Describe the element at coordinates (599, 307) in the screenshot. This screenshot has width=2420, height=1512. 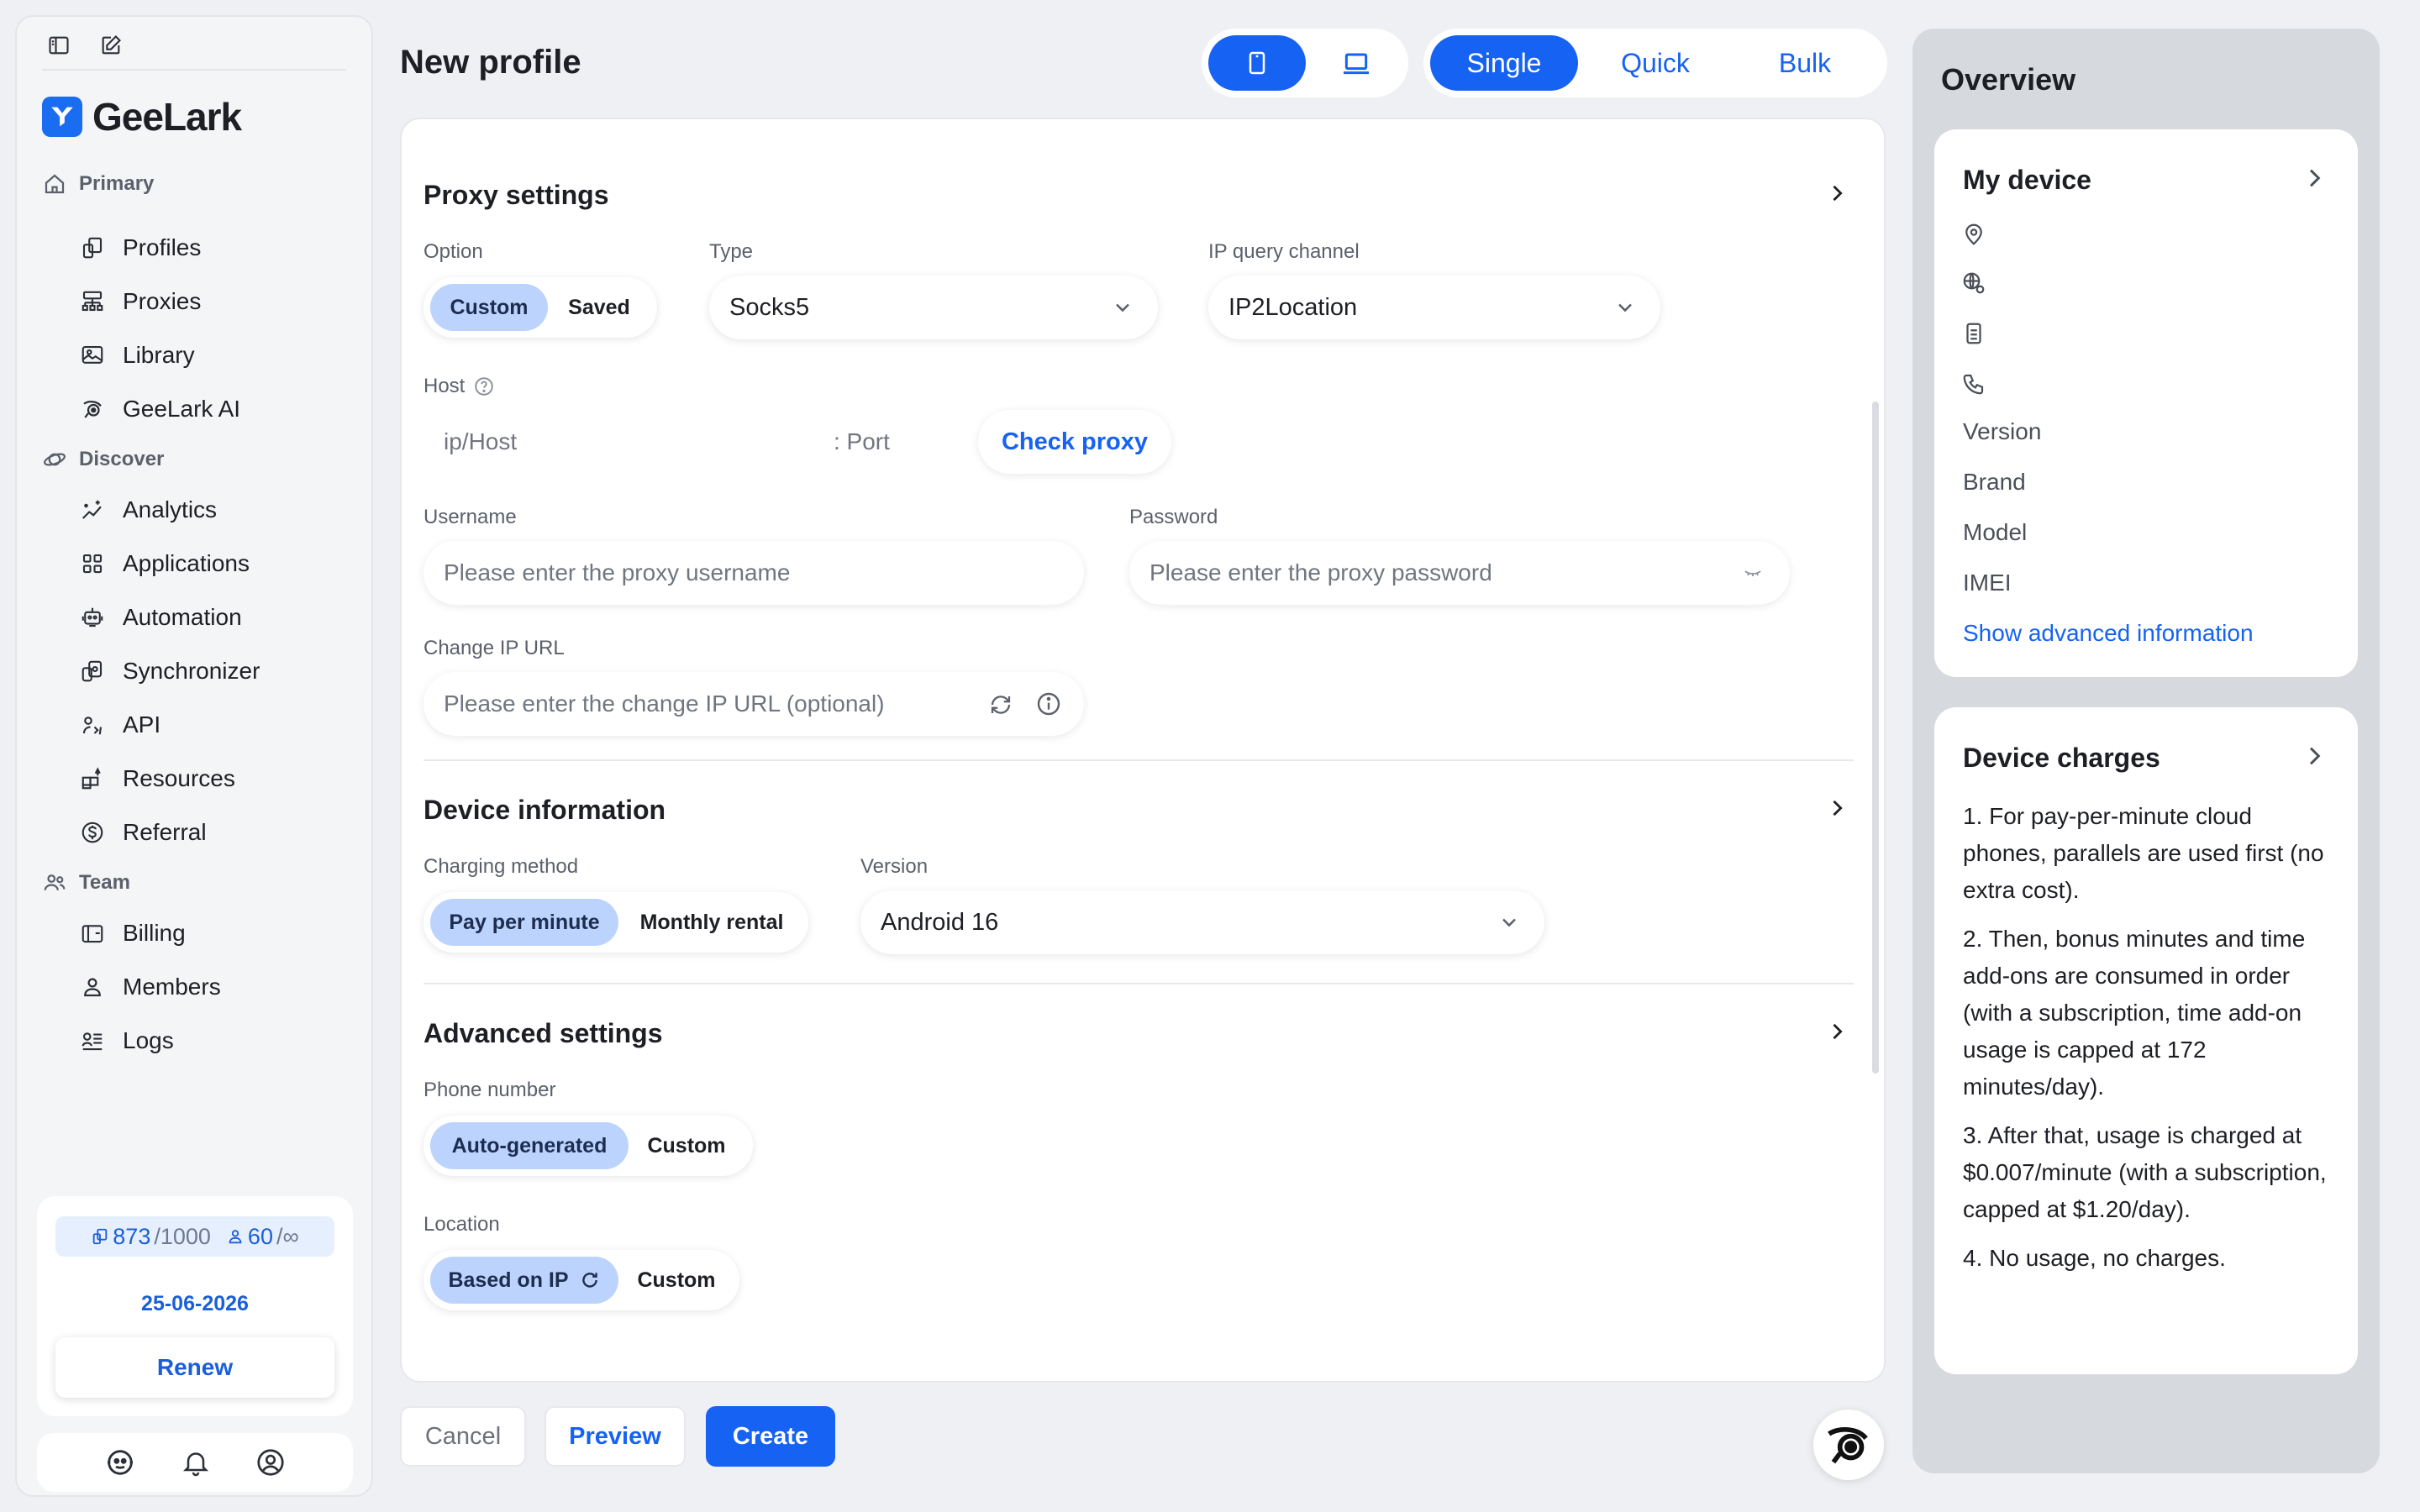
I see `option-saved: Saved` at that location.